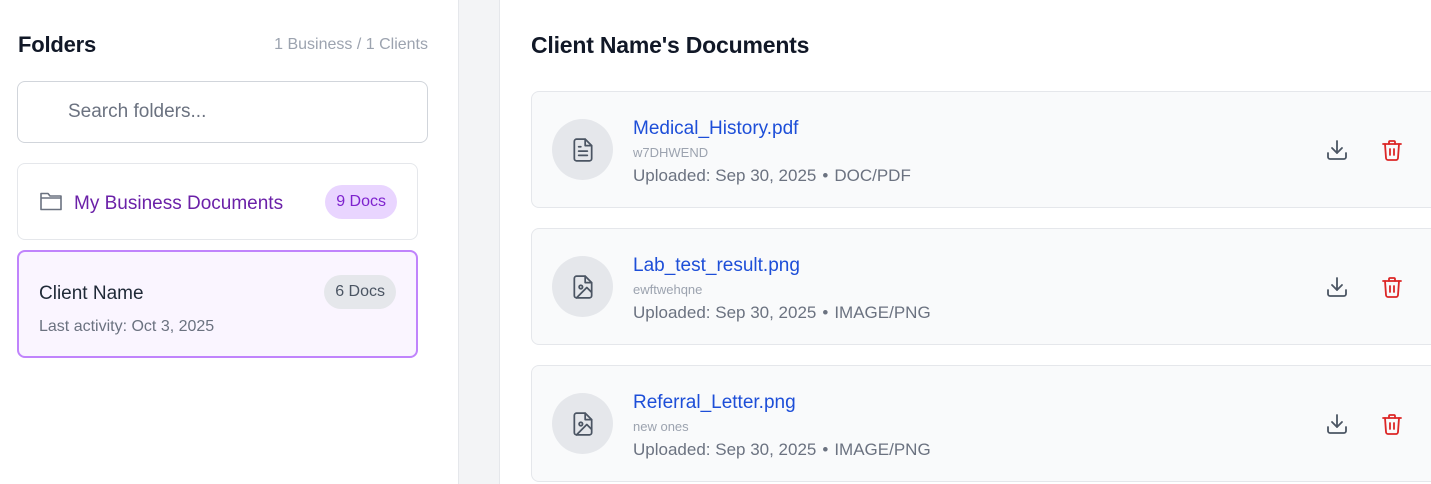  What do you see at coordinates (351, 44) in the screenshot?
I see `folder-count: 1 Business / 1 Clients` at bounding box center [351, 44].